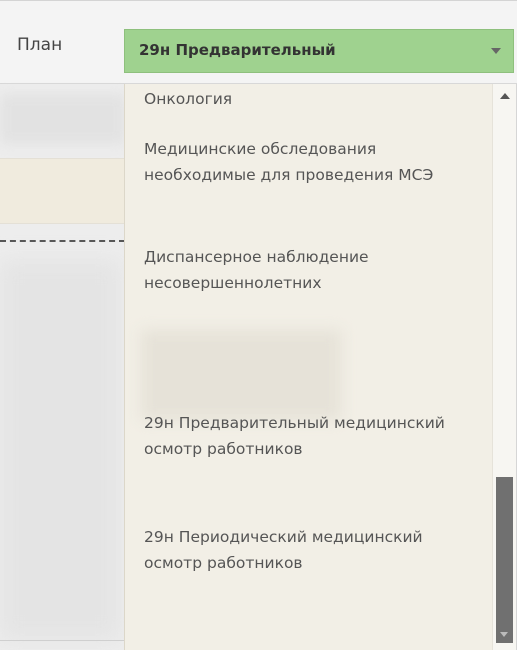  I want to click on toolbar: План 29н Предварительный, so click(258, 42).